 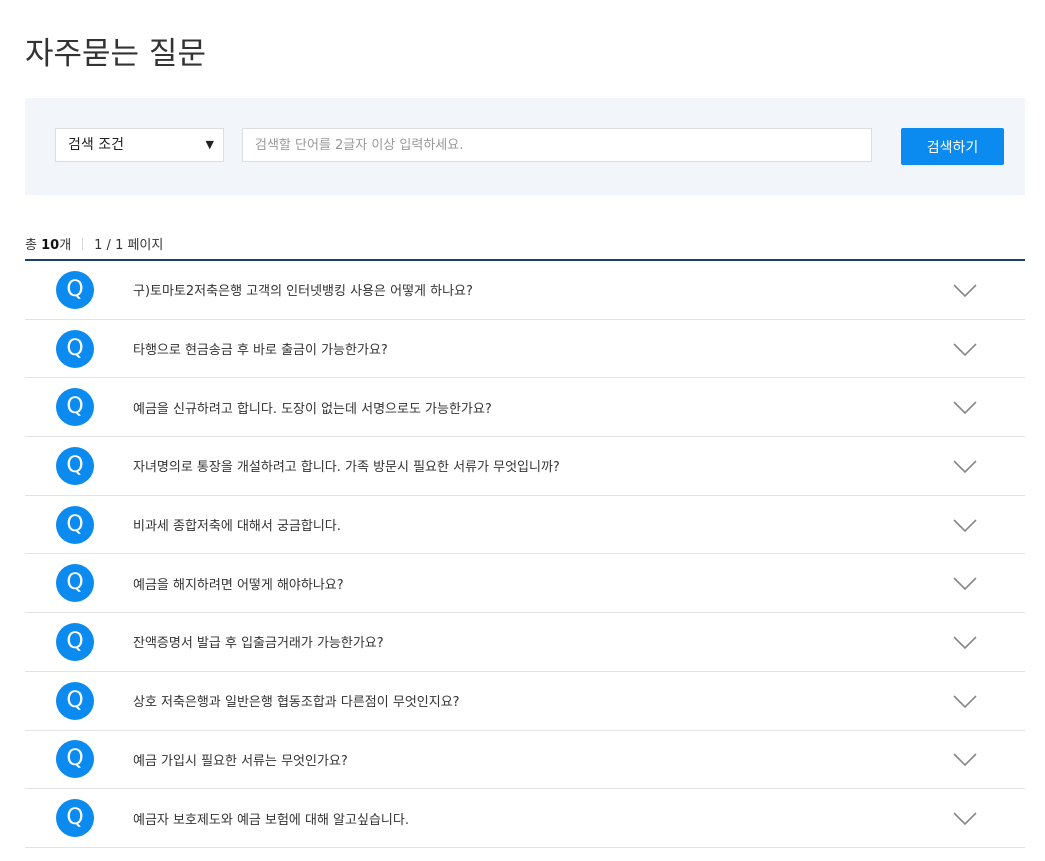 What do you see at coordinates (96, 145) in the screenshot?
I see `search-condition-value: 검색 조건` at bounding box center [96, 145].